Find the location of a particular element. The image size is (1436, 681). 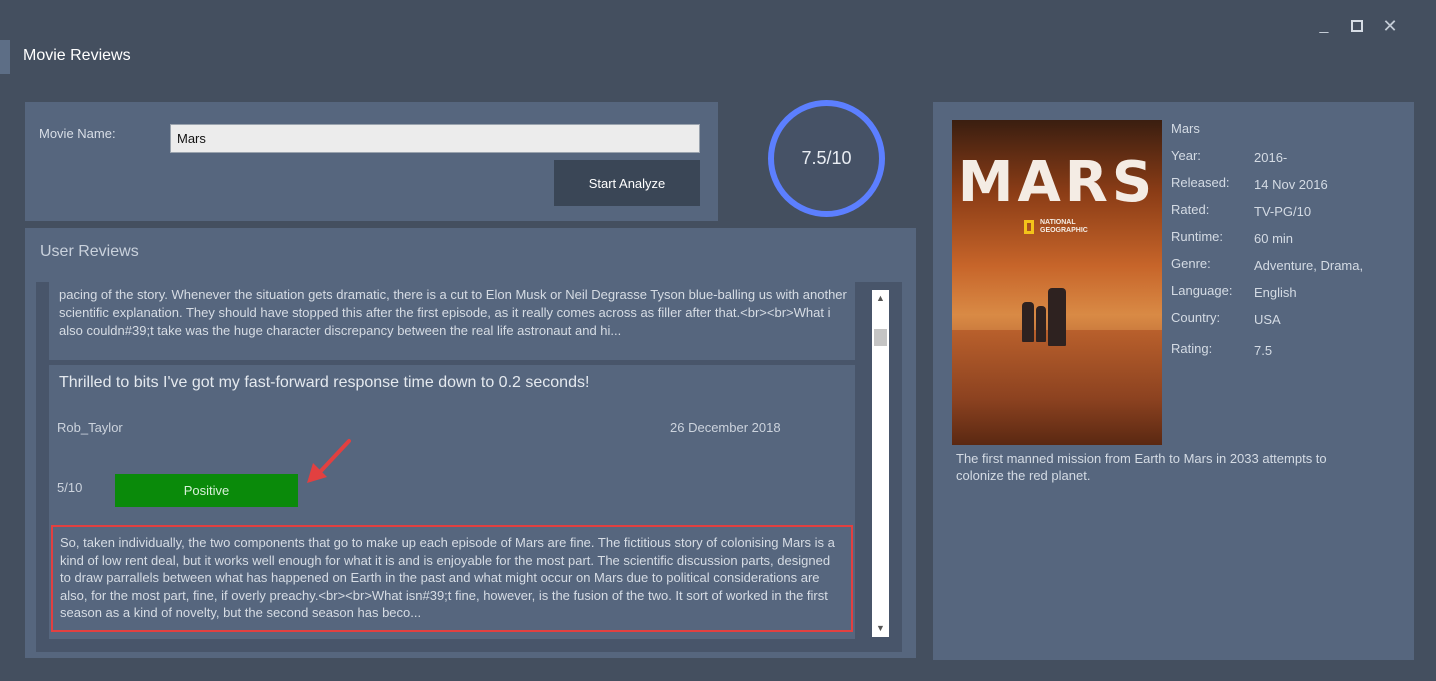

country-label: Country: is located at coordinates (1196, 317).